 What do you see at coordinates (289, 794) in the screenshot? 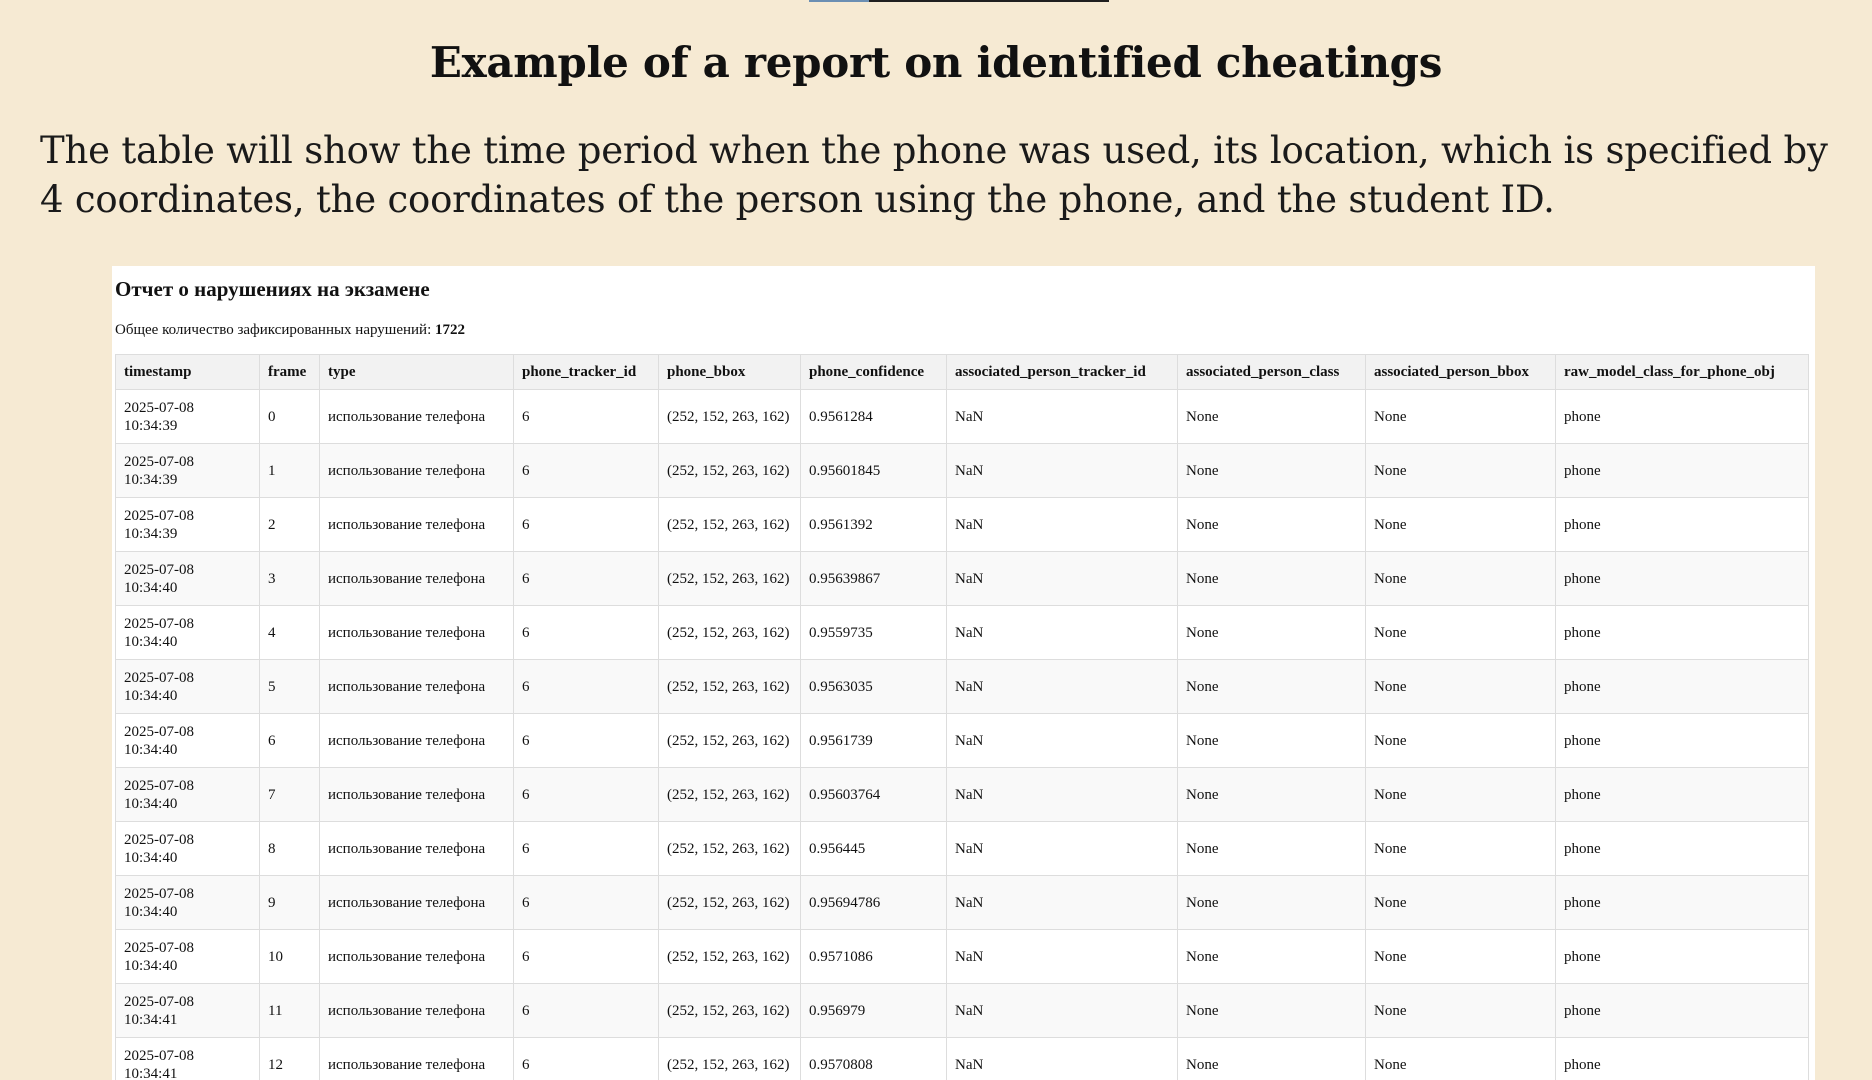
I see `cell-frame: 7` at bounding box center [289, 794].